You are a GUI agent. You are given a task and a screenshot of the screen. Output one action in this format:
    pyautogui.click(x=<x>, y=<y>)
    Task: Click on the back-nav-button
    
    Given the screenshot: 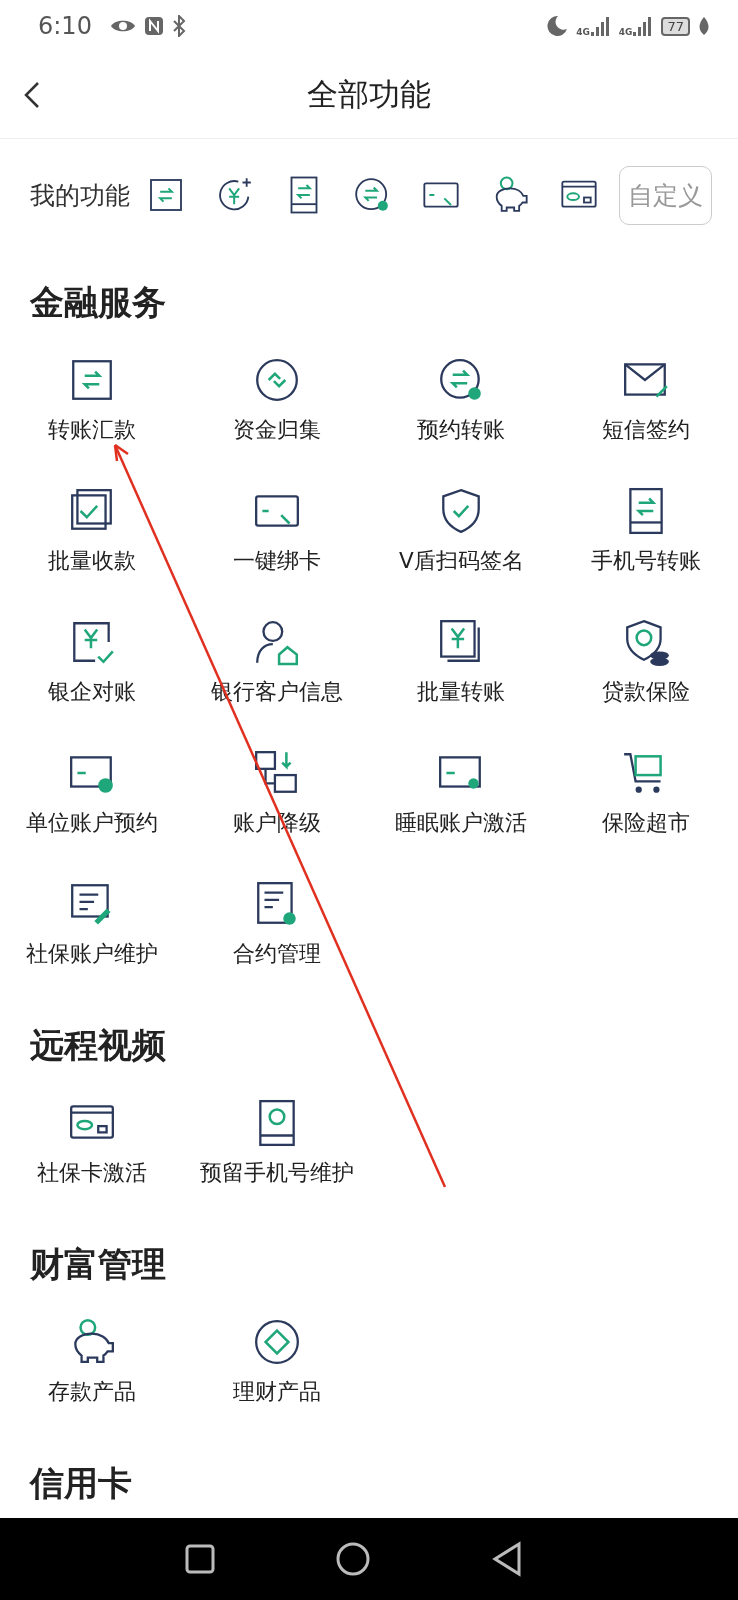 What is the action you would take?
    pyautogui.click(x=507, y=1559)
    